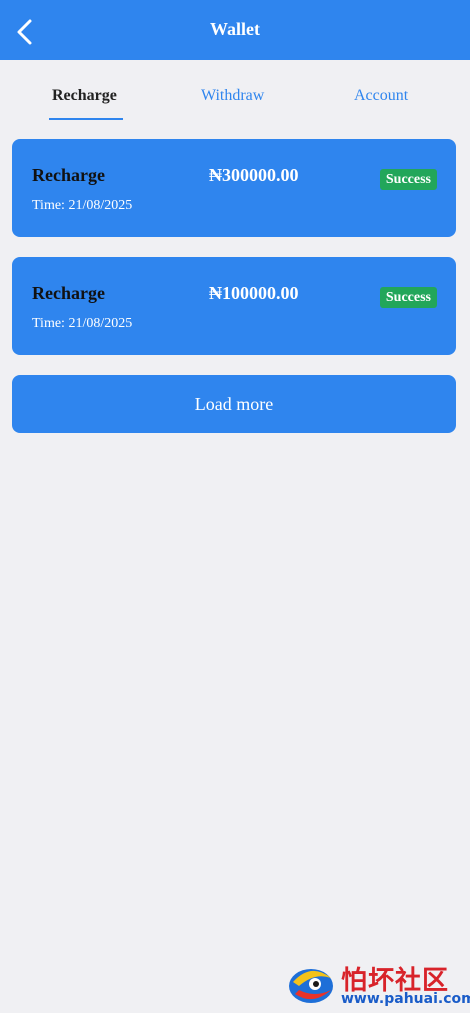 This screenshot has width=470, height=1013. Describe the element at coordinates (234, 404) in the screenshot. I see `load-more-button: Load more` at that location.